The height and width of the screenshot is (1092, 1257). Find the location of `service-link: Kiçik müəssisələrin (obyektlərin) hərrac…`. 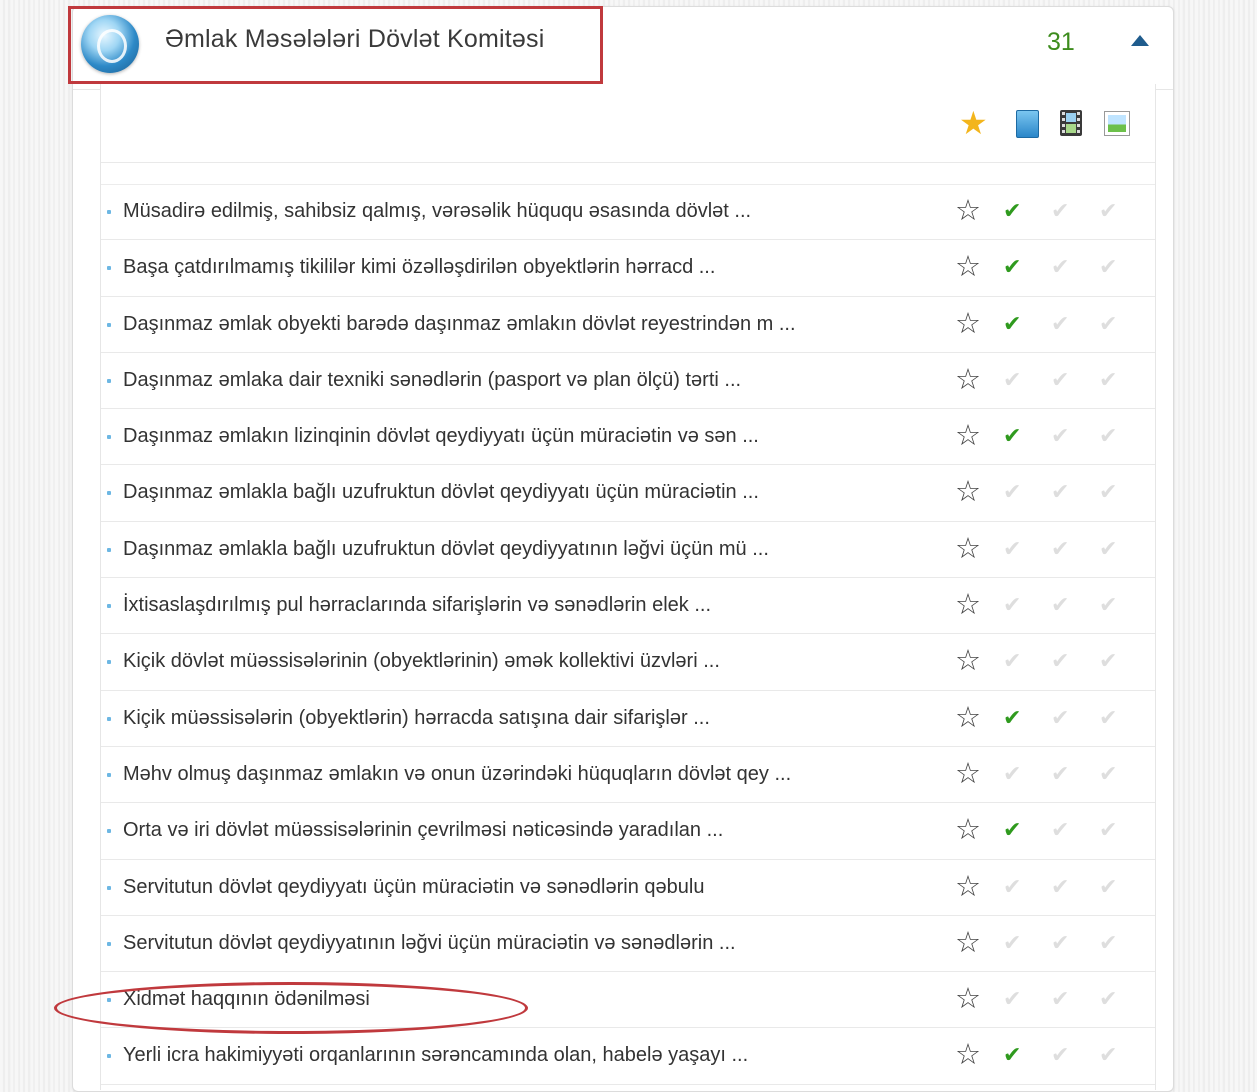

service-link: Kiçik müəssisələrin (obyektlərin) hərrac… is located at coordinates (416, 718).